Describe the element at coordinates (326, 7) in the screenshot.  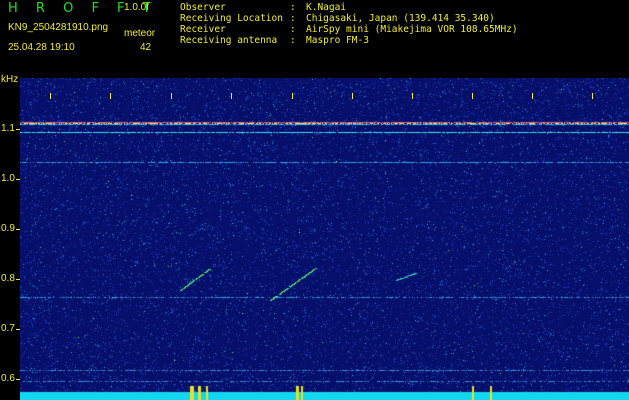
I see `info-value: K.Nagai` at that location.